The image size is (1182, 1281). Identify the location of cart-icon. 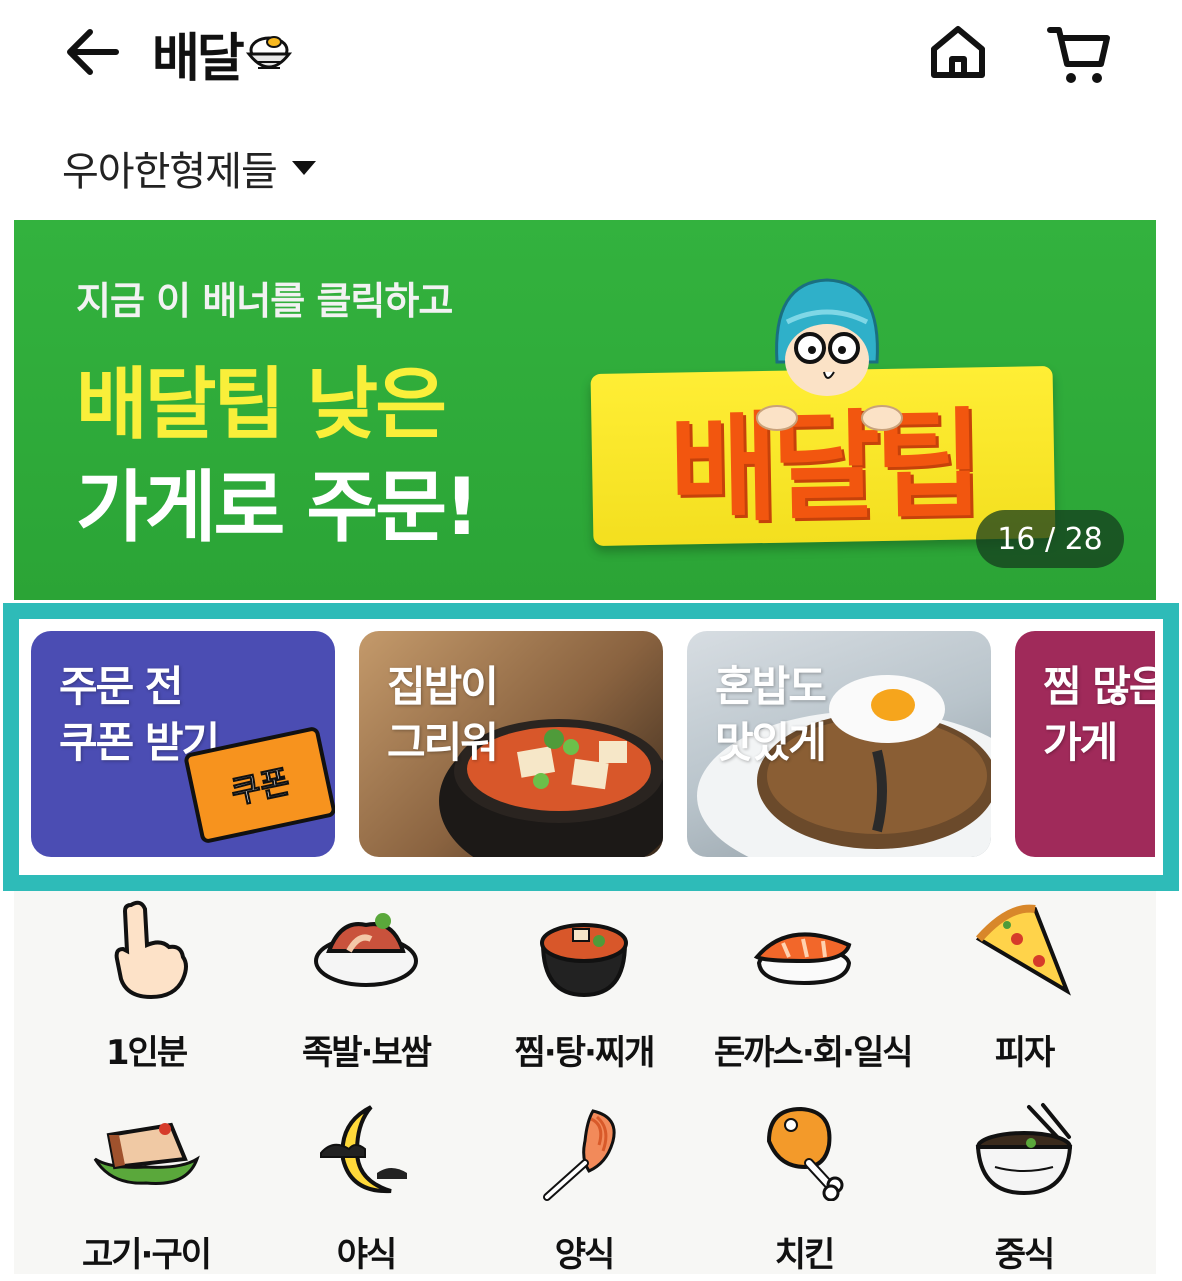
(1078, 55).